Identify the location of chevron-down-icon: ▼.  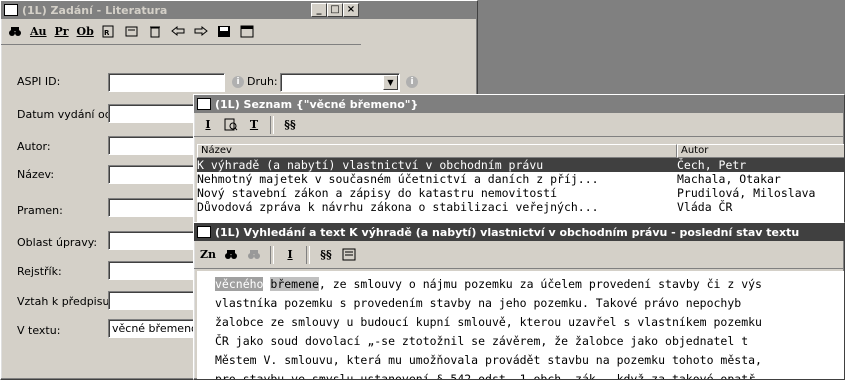
(390, 82).